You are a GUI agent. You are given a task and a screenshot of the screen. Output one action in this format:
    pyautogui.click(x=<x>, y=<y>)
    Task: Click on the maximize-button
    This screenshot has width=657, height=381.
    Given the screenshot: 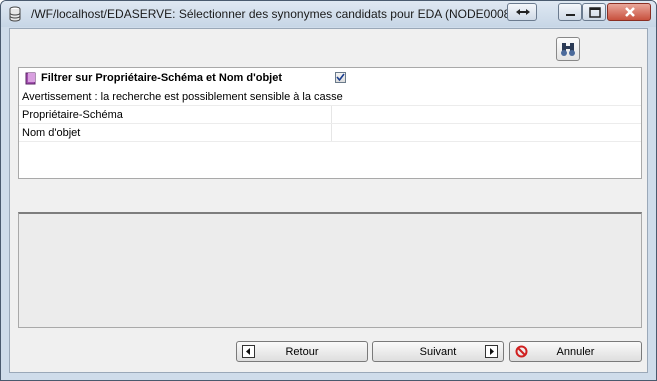 What is the action you would take?
    pyautogui.click(x=594, y=12)
    